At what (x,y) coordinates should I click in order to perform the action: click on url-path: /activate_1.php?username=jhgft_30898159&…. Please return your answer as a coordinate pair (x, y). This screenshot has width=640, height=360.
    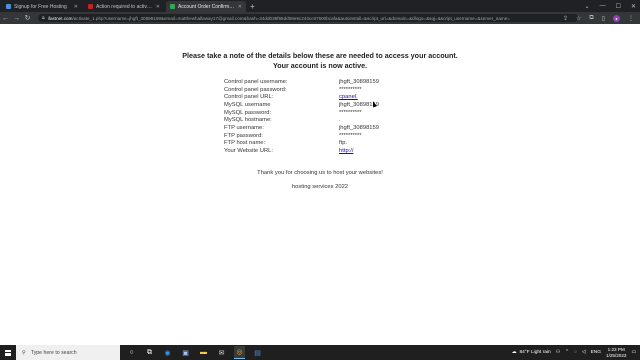
    Looking at the image, I should click on (291, 18).